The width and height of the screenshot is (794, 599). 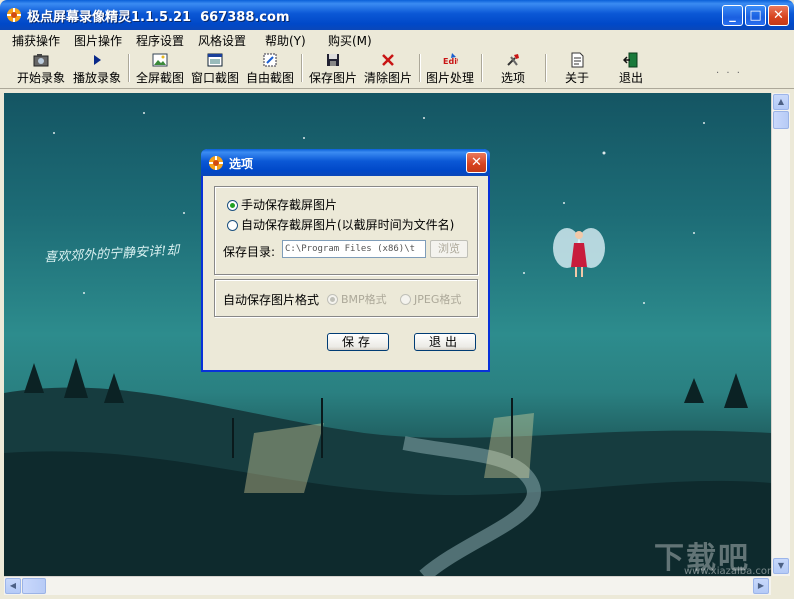 I want to click on manual-save-label: 手动保存截屏图片, so click(x=289, y=205).